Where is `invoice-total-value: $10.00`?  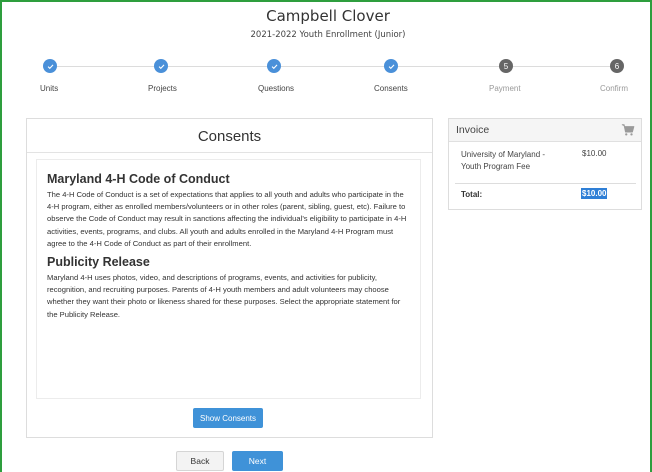 invoice-total-value: $10.00 is located at coordinates (594, 193).